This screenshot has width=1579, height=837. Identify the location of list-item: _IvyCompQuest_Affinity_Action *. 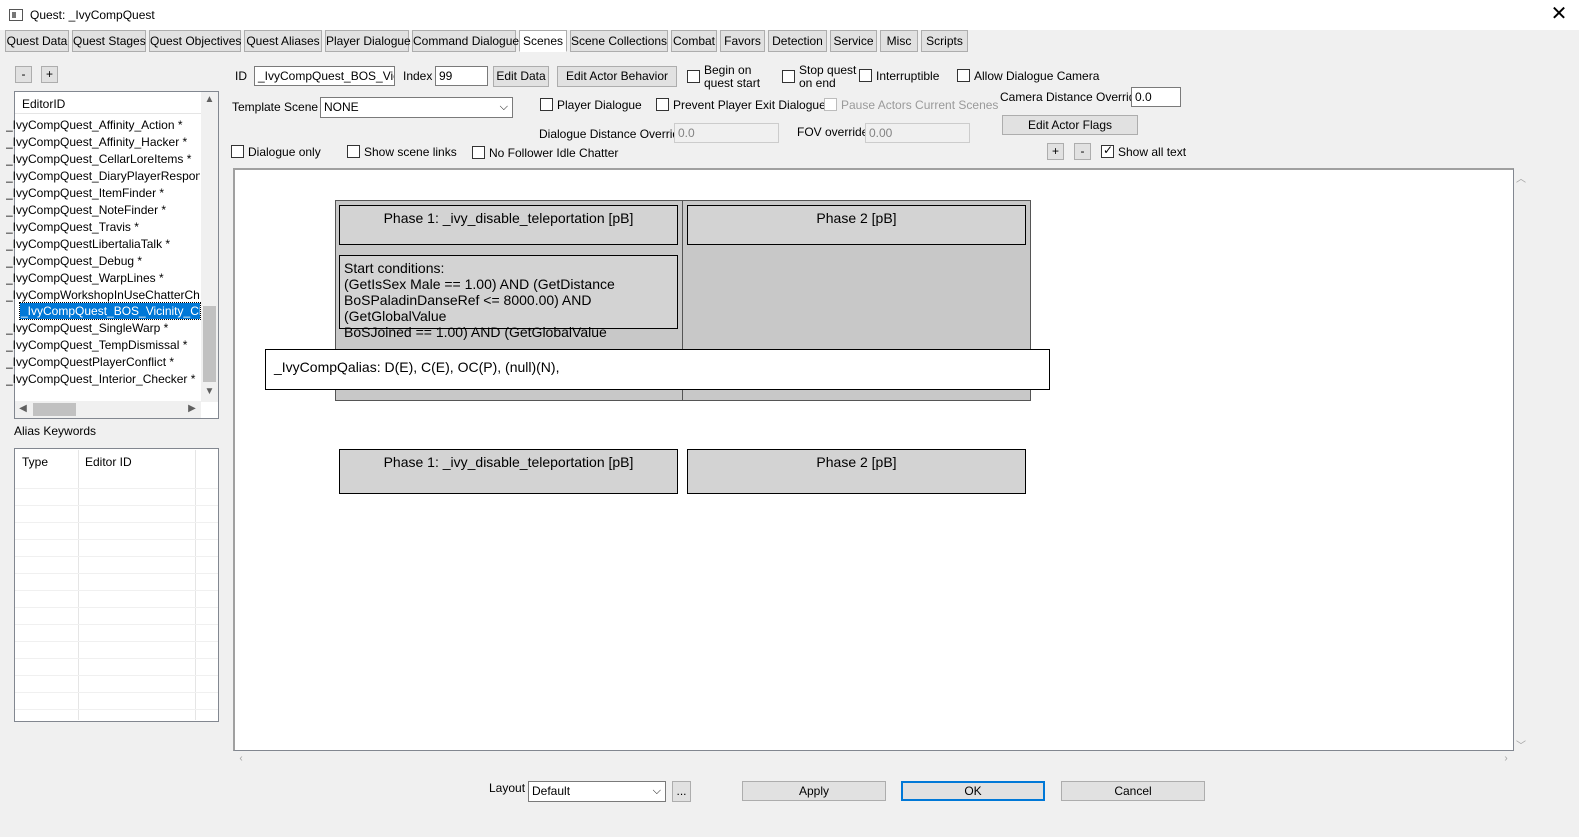
(103, 125).